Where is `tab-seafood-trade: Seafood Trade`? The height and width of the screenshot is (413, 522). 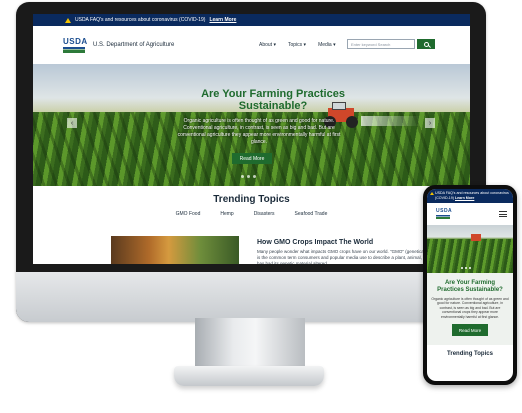 tab-seafood-trade: Seafood Trade is located at coordinates (311, 214).